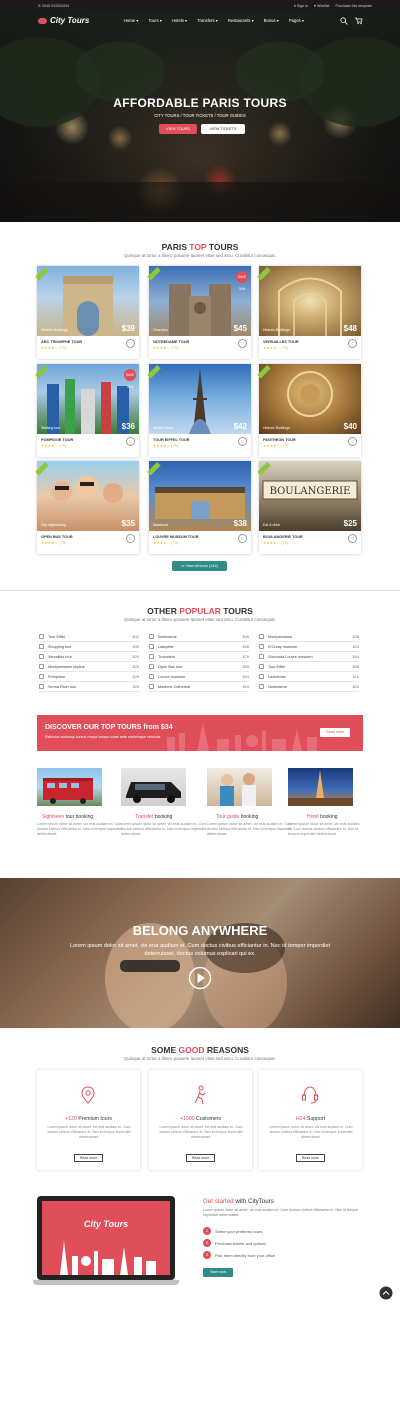  What do you see at coordinates (199, 677) in the screenshot?
I see `popular-tour-row: Louvre museum $24` at bounding box center [199, 677].